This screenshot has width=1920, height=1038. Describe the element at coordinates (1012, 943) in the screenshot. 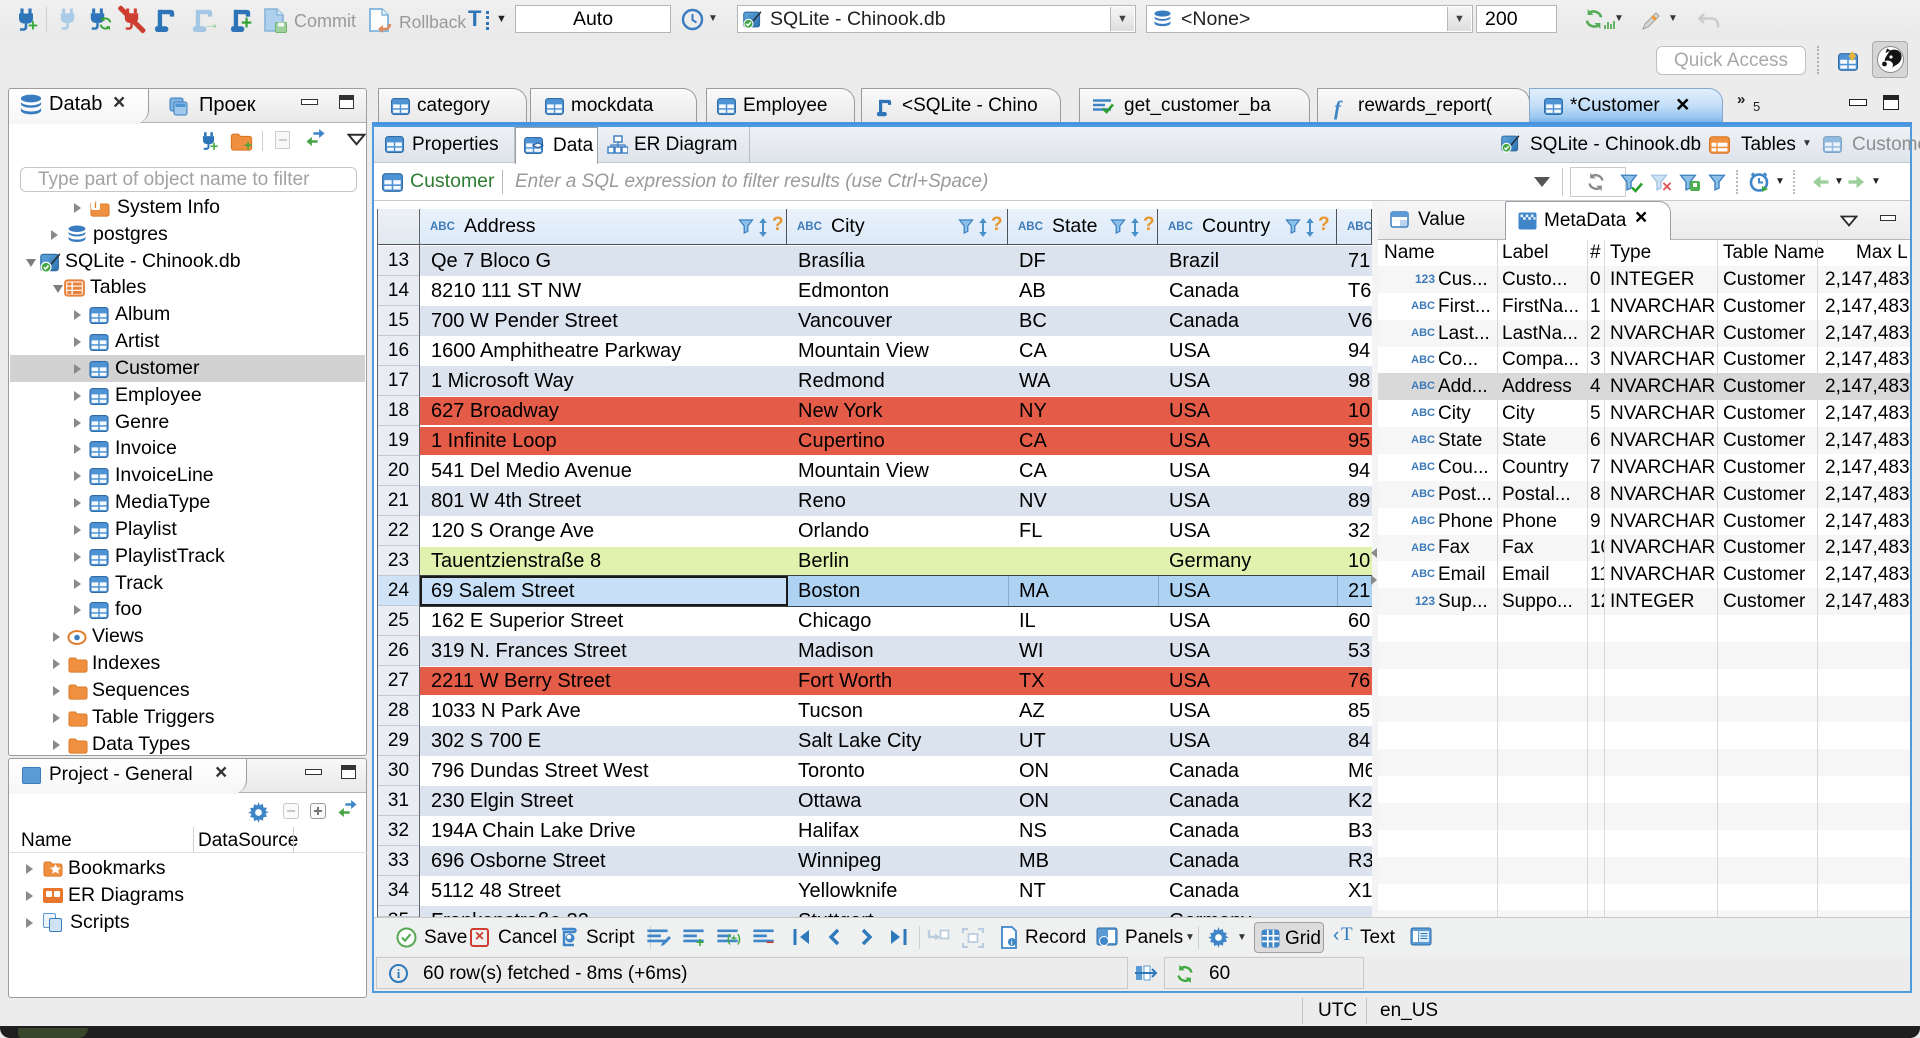

I see `svg-text: i` at that location.